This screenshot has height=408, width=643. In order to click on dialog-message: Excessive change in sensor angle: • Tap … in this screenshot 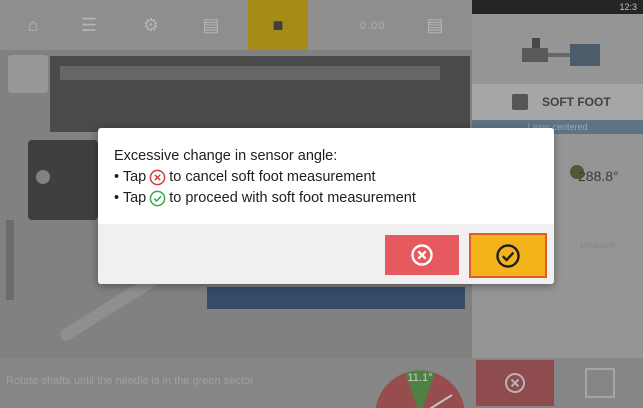, I will do `click(329, 177)`.